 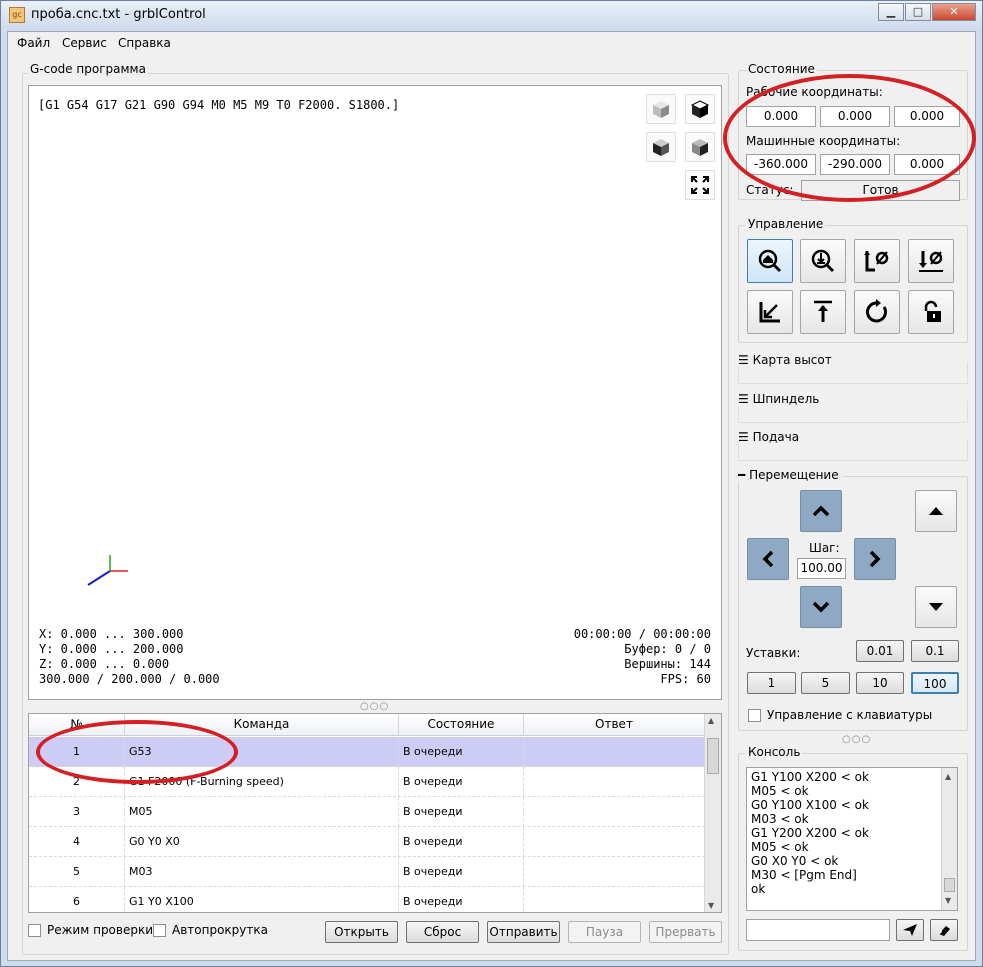 I want to click on highlight-ellipse-first-row, so click(x=137, y=752).